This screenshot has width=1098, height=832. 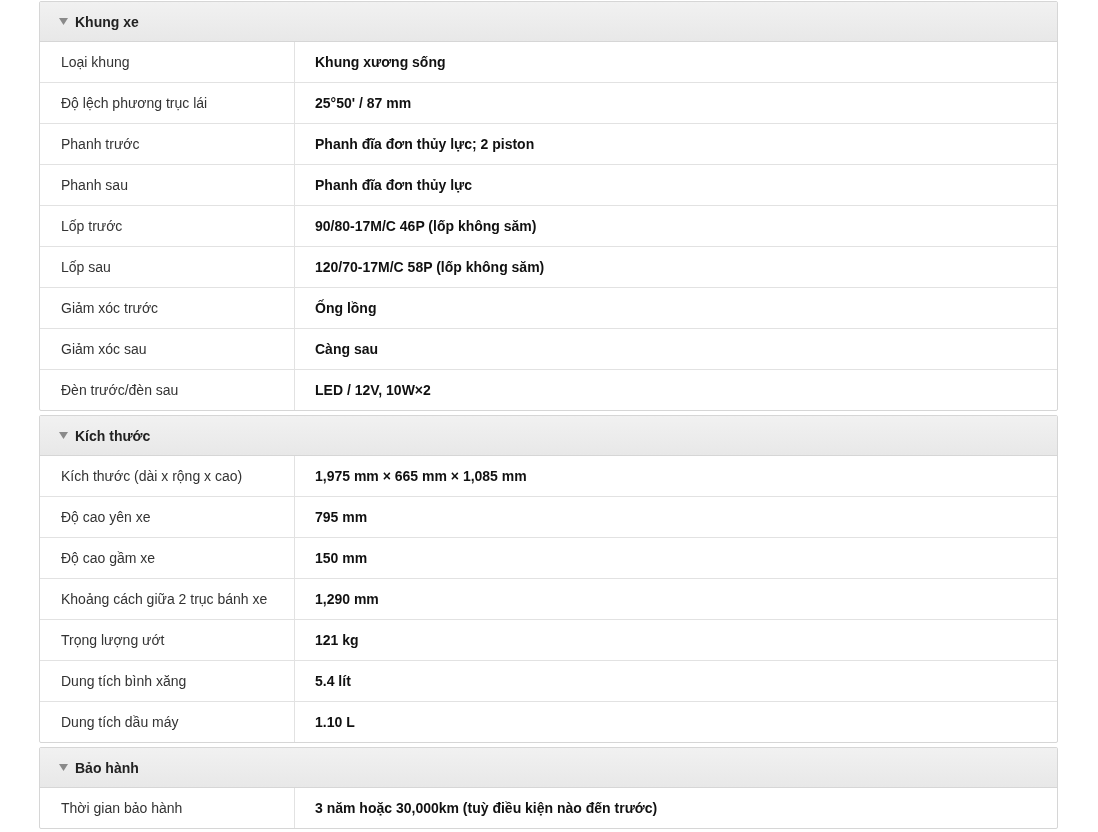 What do you see at coordinates (347, 599) in the screenshot?
I see `spec-value: 1,290 mm` at bounding box center [347, 599].